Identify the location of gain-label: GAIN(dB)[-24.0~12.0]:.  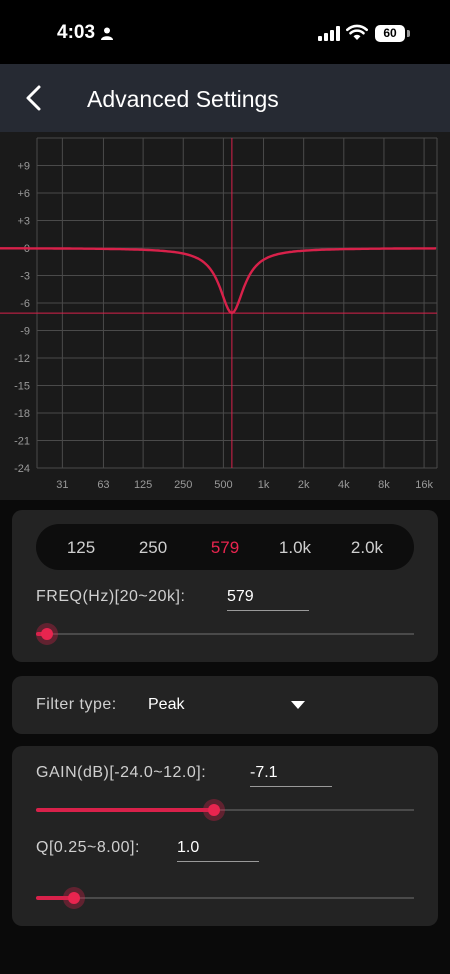
(121, 772).